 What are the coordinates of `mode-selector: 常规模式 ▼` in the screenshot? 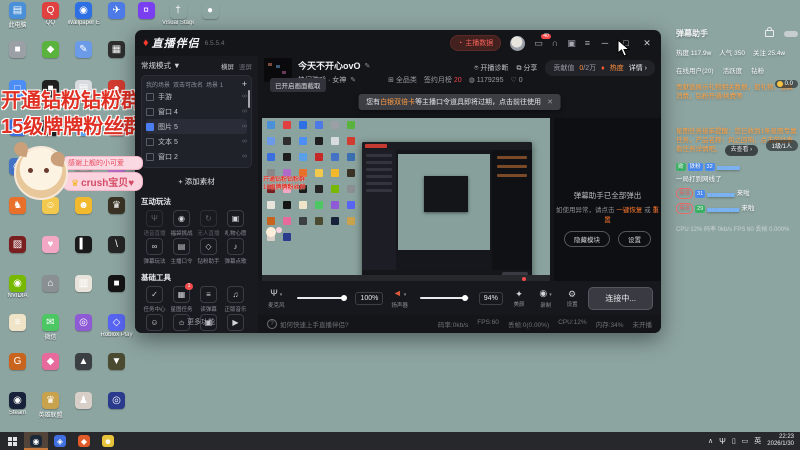 It's located at (161, 65).